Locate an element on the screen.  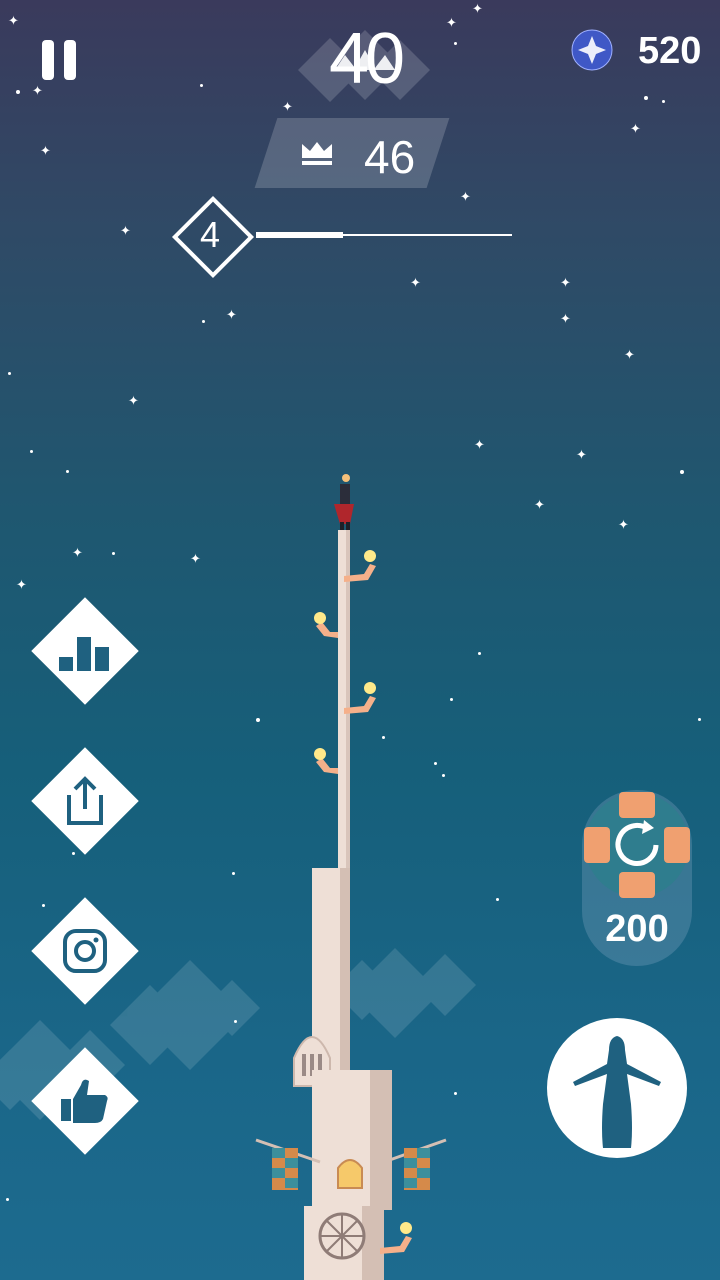
level-number: 4 is located at coordinates (210, 234).